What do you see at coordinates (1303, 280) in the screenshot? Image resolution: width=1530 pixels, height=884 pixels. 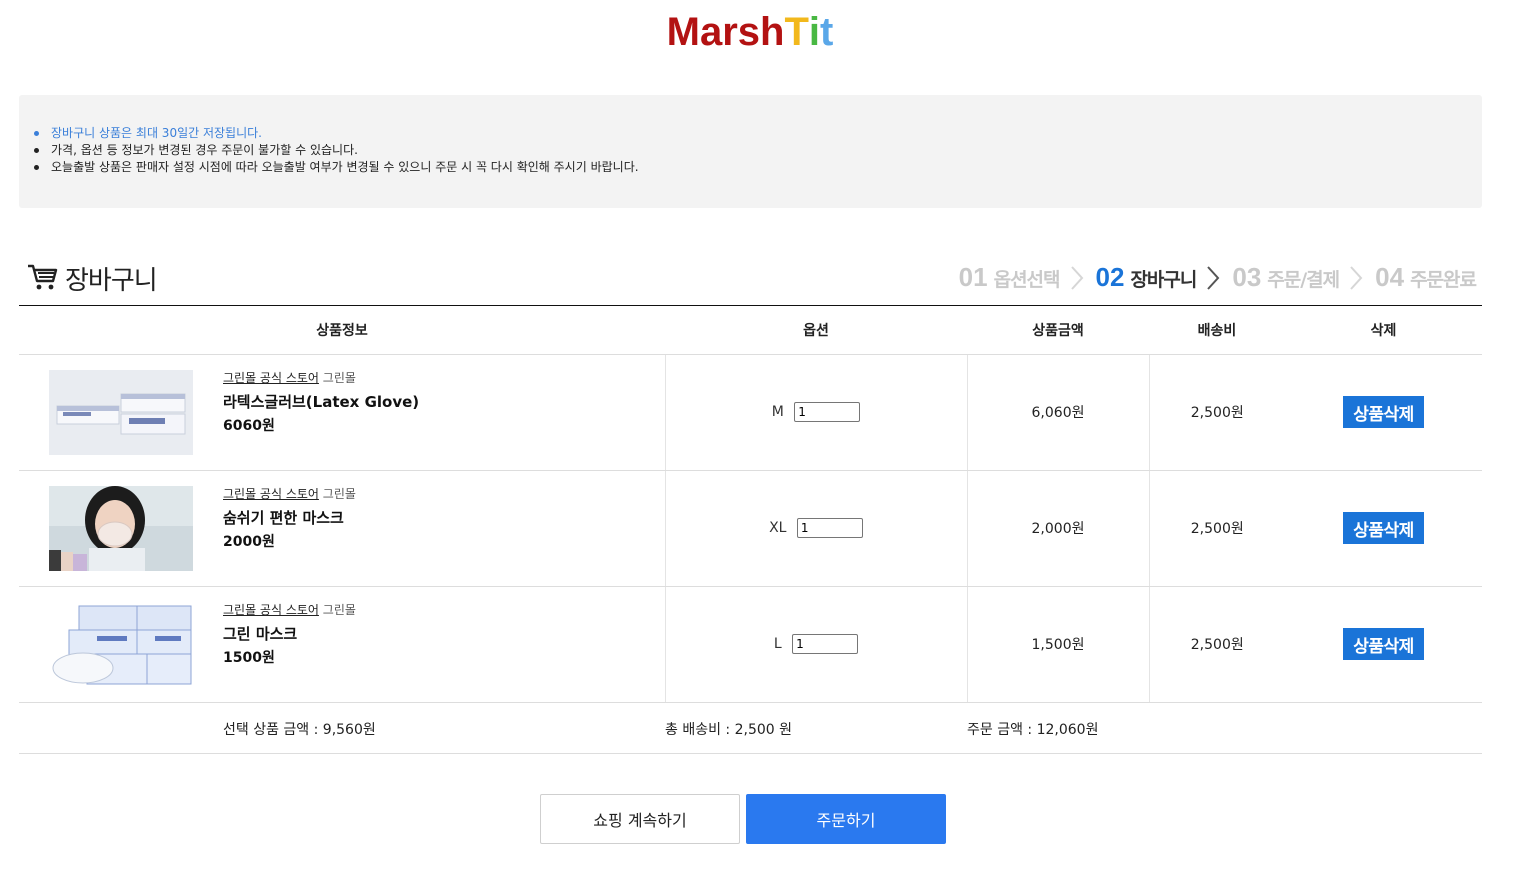 I see `step-label: 주문/결제` at bounding box center [1303, 280].